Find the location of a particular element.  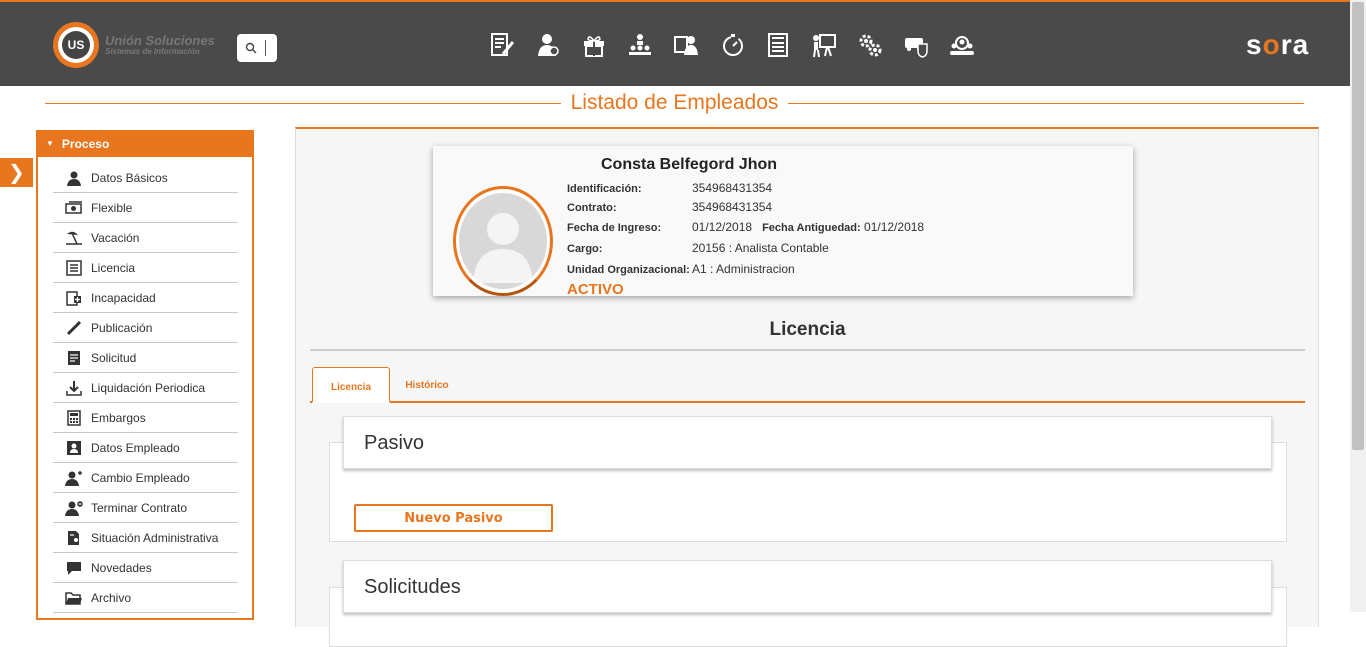

menu-item-cambio-empleado: Cambio Empleado is located at coordinates (145, 478).